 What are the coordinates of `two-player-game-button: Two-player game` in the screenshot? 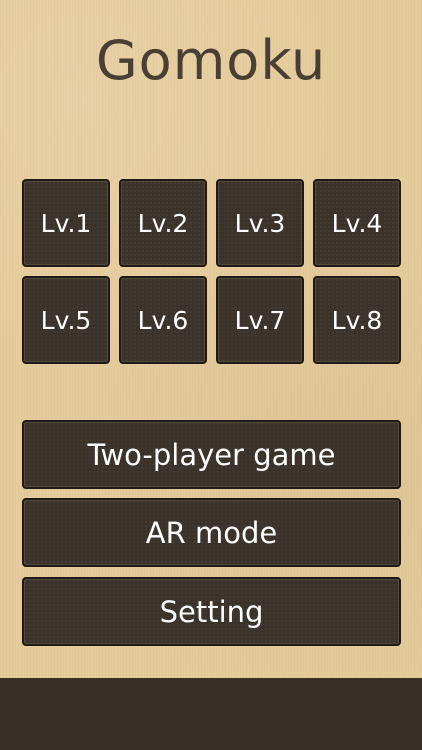 It's located at (211, 454).